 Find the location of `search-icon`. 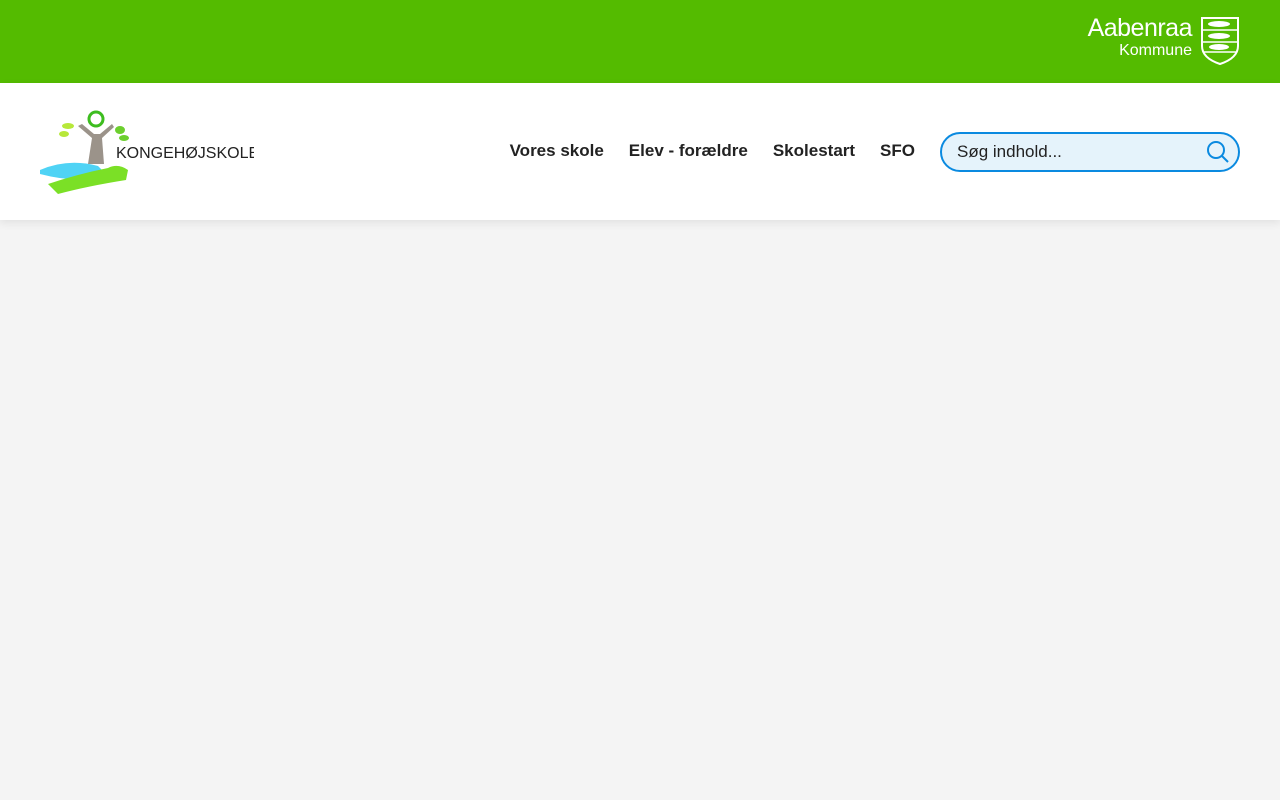

search-icon is located at coordinates (1218, 152).